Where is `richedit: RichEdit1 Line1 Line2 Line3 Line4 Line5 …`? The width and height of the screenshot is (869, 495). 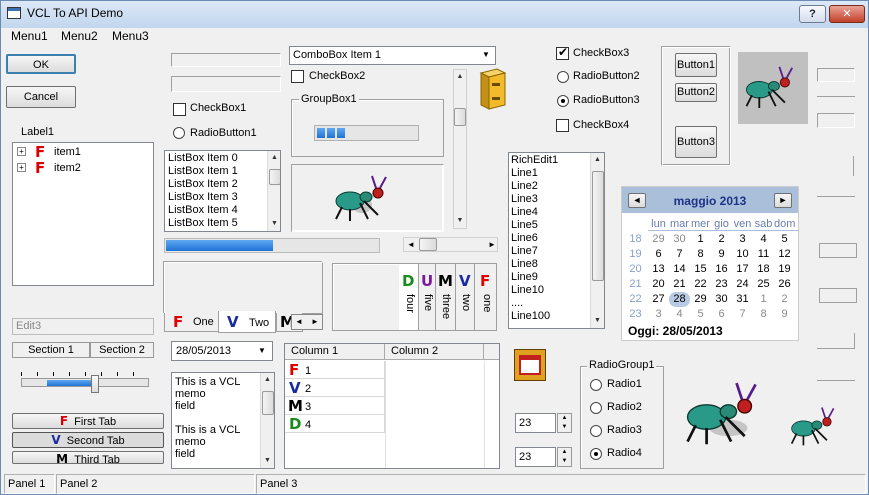 richedit: RichEdit1 Line1 Line2 Line3 Line4 Line5 … is located at coordinates (556, 240).